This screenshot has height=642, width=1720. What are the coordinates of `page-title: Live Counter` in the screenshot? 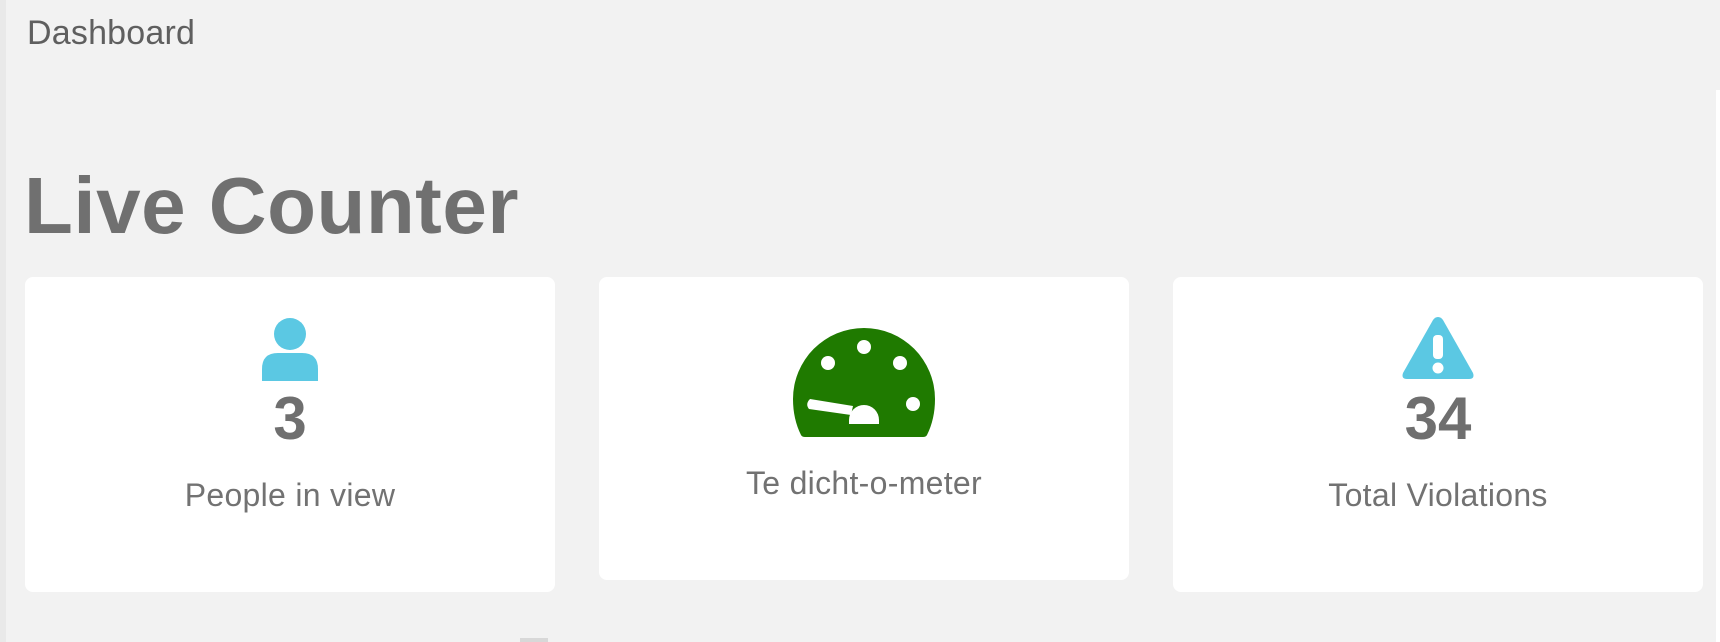 It's located at (271, 205).